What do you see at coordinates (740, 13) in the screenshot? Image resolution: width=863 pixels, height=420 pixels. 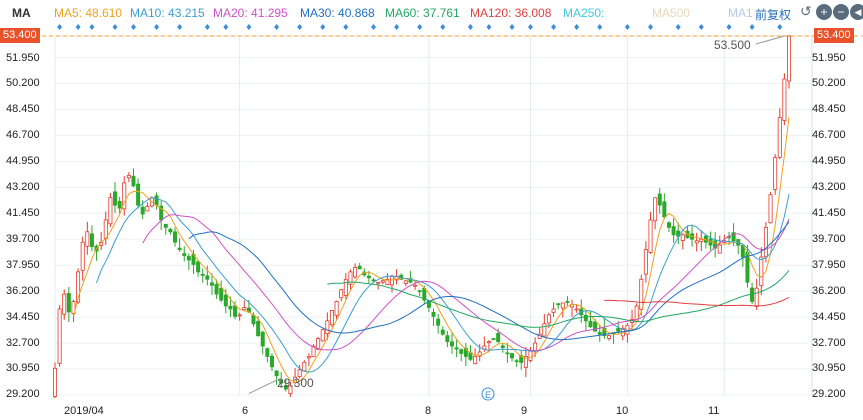 I see `legend-ma1: MA1` at bounding box center [740, 13].